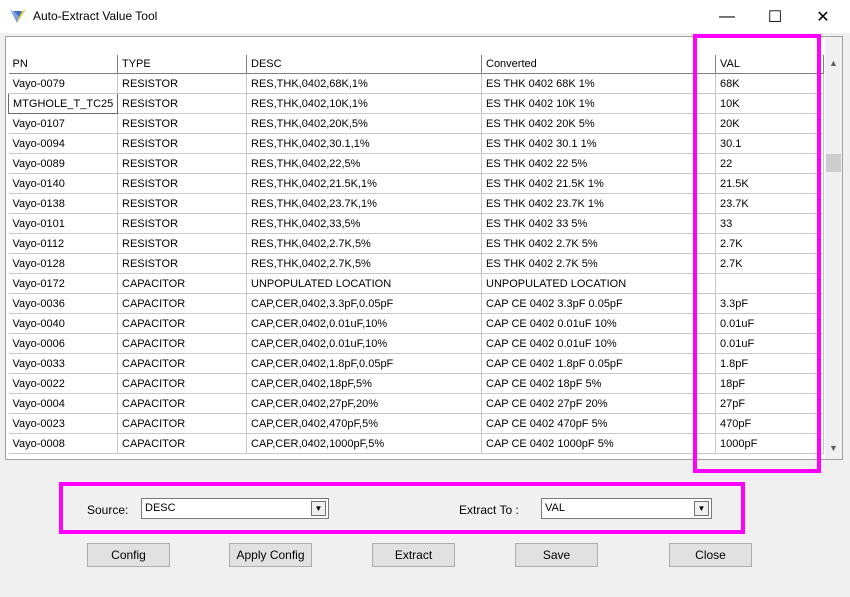  Describe the element at coordinates (63, 443) in the screenshot. I see `pn-cell: Vayo-0008` at that location.